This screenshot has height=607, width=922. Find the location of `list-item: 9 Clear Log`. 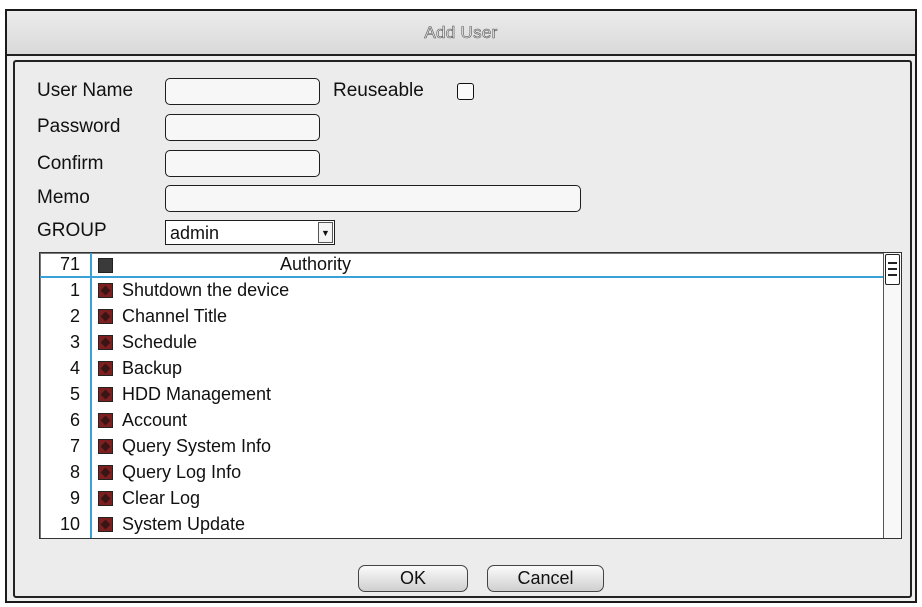

list-item: 9 Clear Log is located at coordinates (462, 498).